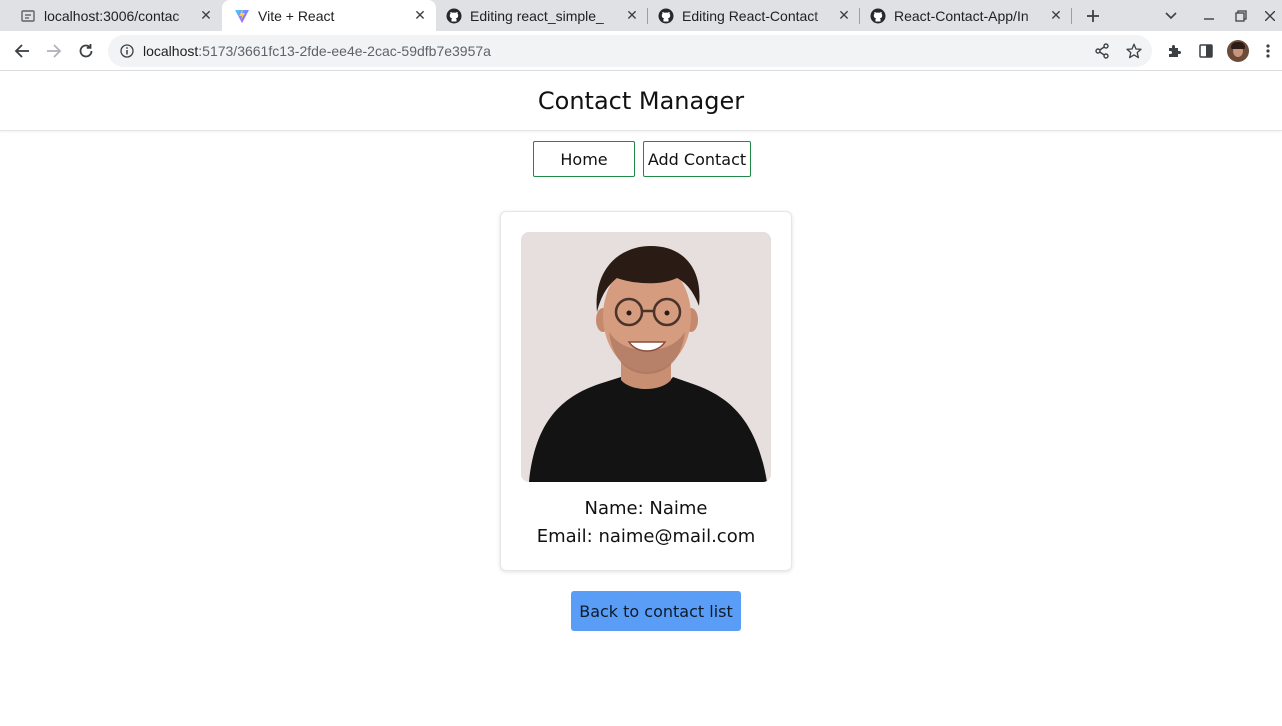 The height and width of the screenshot is (726, 1282). I want to click on site-info-icon, so click(127, 51).